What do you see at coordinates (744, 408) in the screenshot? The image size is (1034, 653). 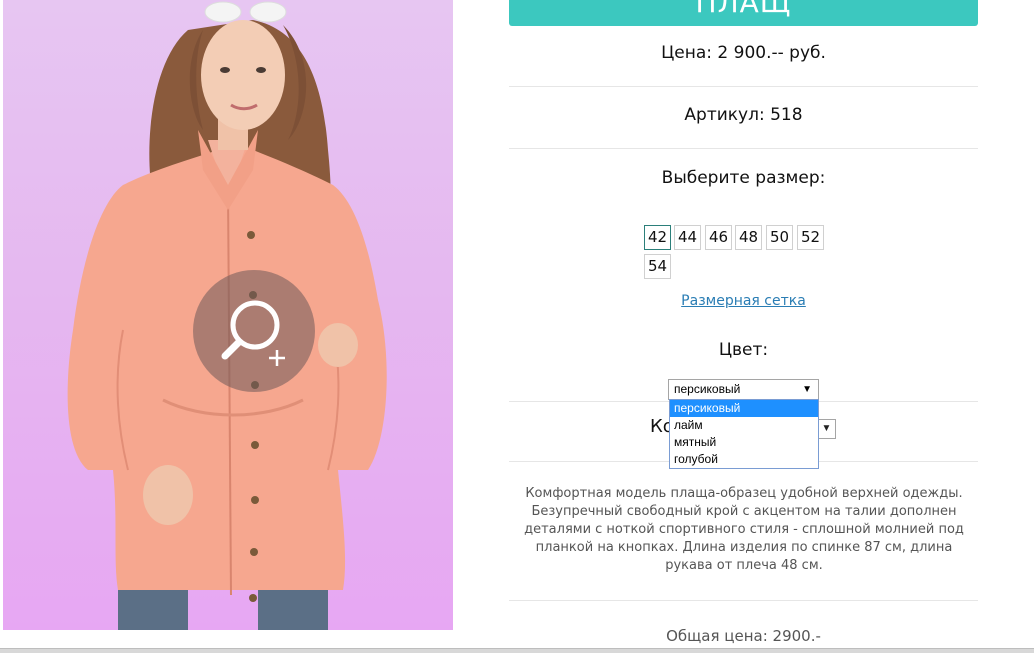 I see `color-option-peach: персиковый` at bounding box center [744, 408].